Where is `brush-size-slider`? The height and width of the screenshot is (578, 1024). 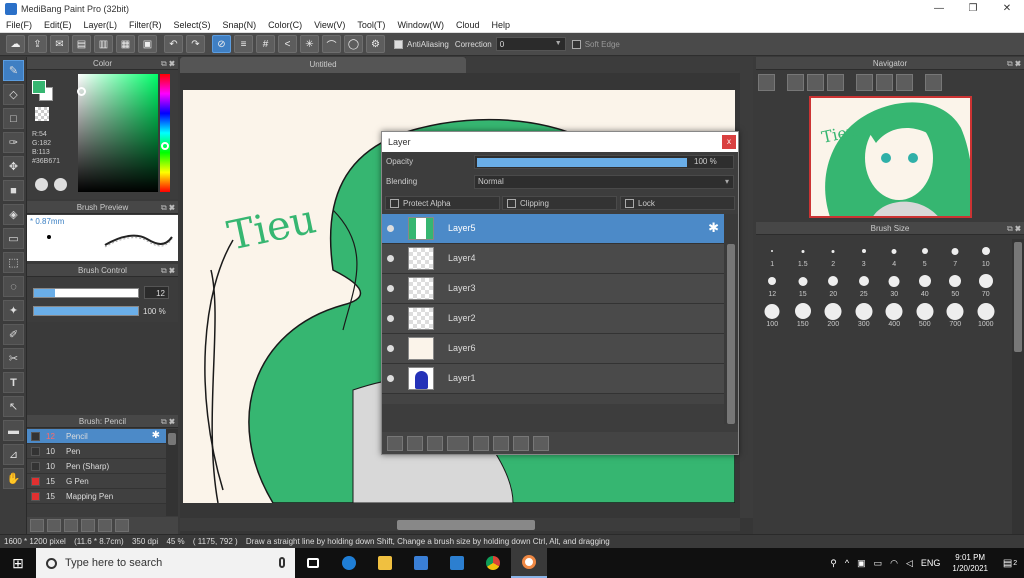 brush-size-slider is located at coordinates (86, 293).